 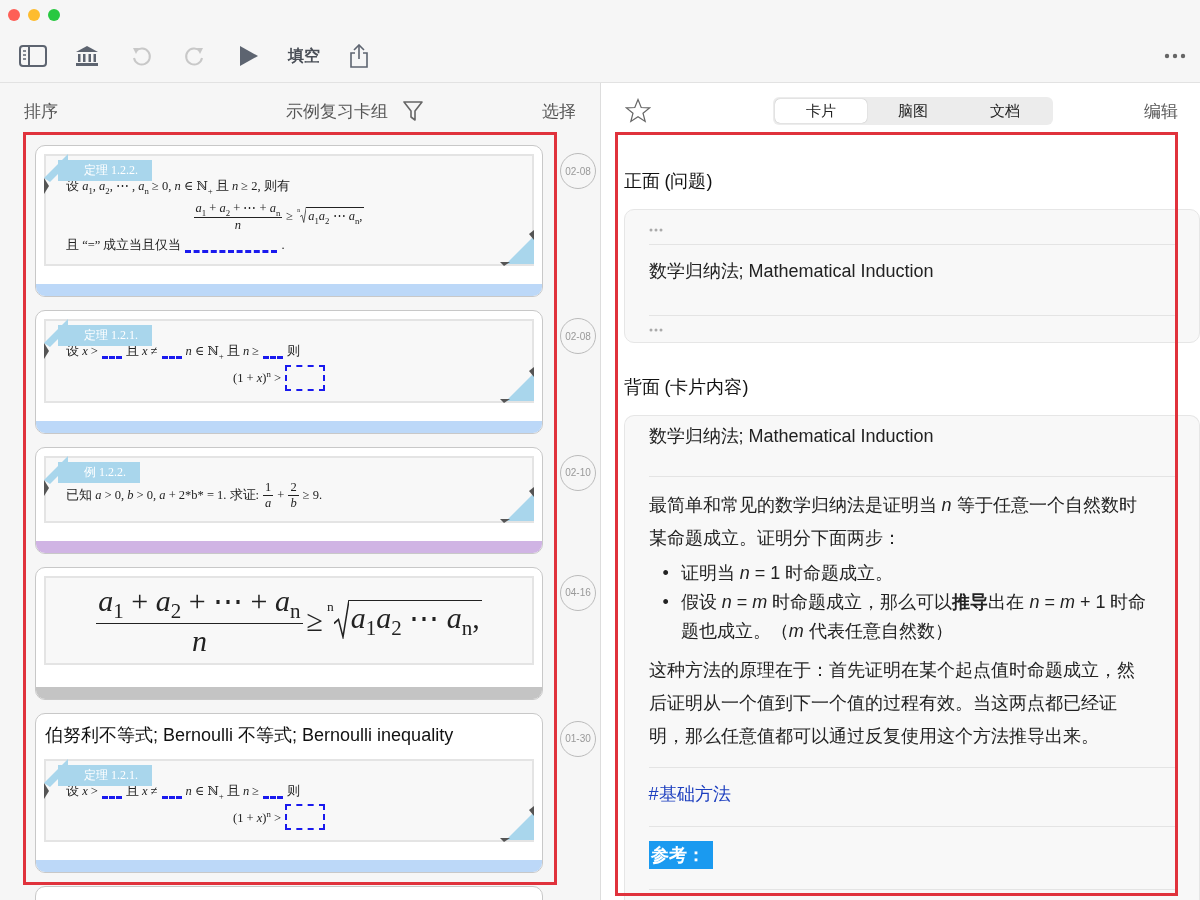 What do you see at coordinates (283, 245) in the screenshot?
I see `math-text: .` at bounding box center [283, 245].